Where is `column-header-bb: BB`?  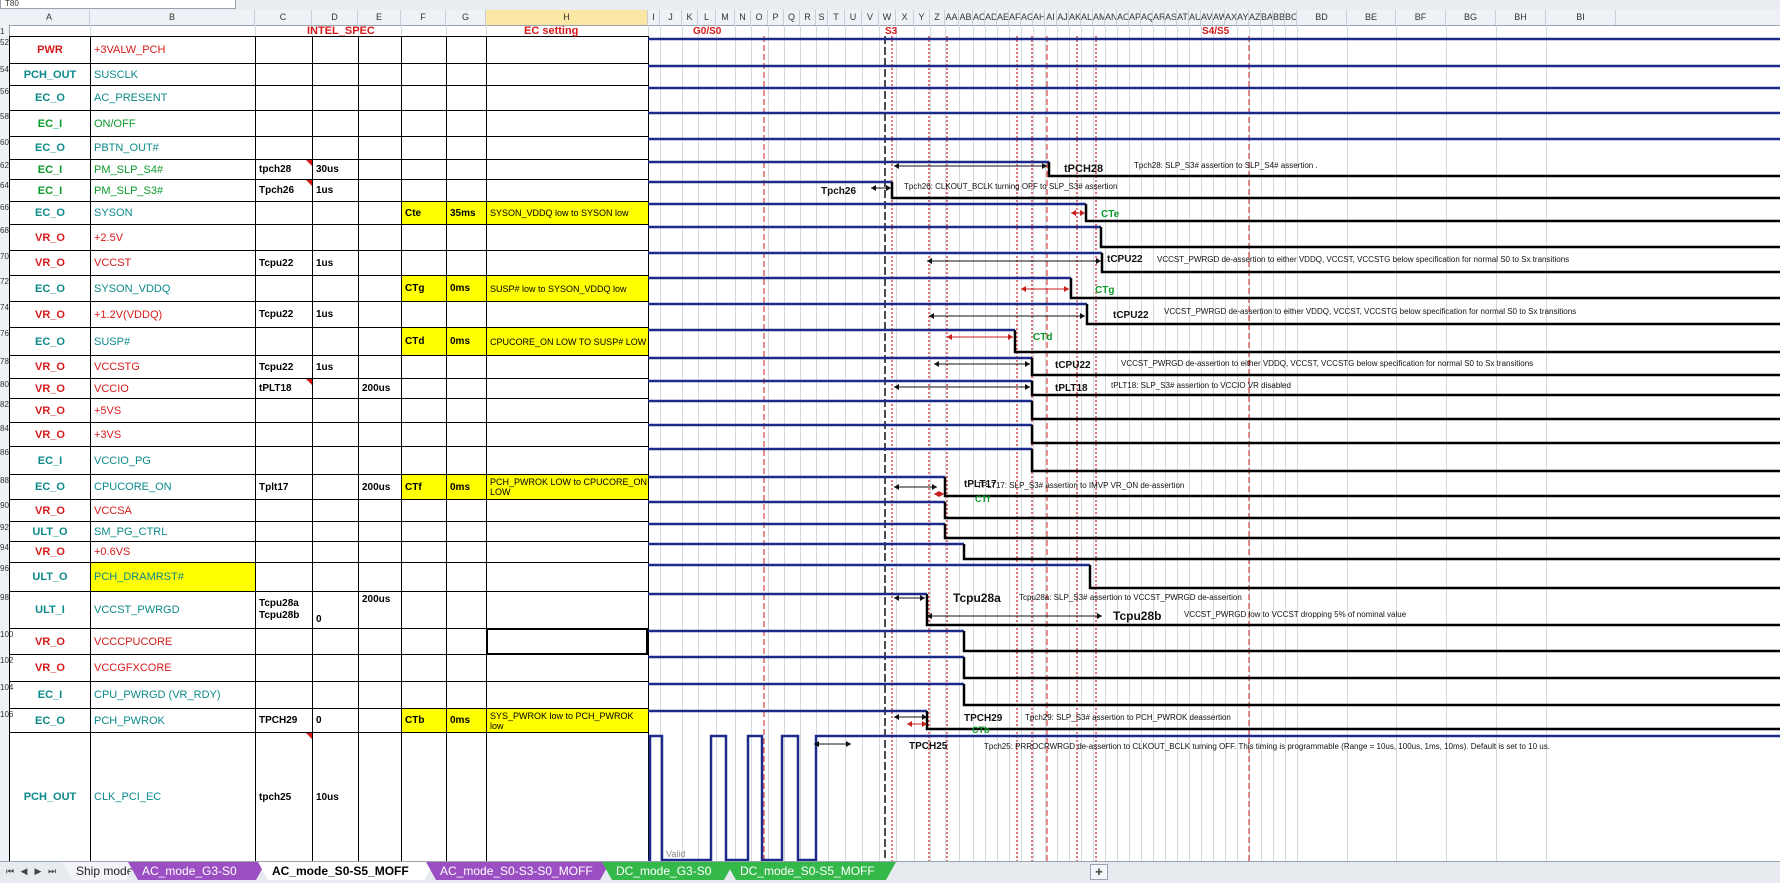
column-header-bb: BB is located at coordinates (1279, 17).